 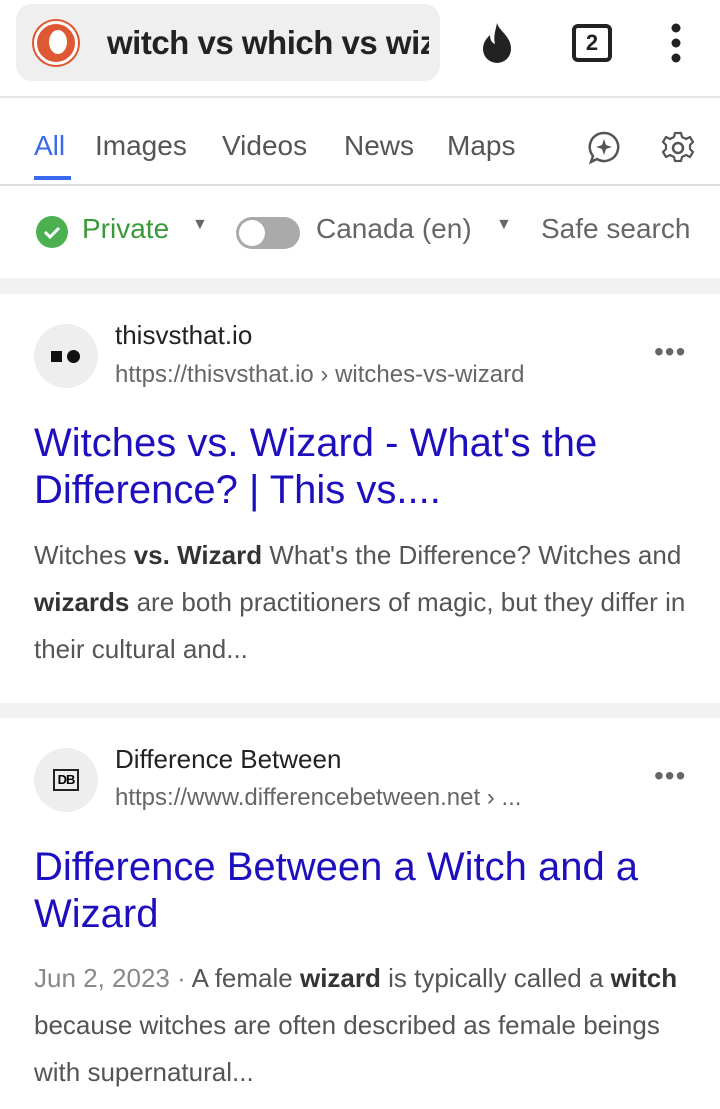 What do you see at coordinates (52, 178) in the screenshot?
I see `active-tab-indicator` at bounding box center [52, 178].